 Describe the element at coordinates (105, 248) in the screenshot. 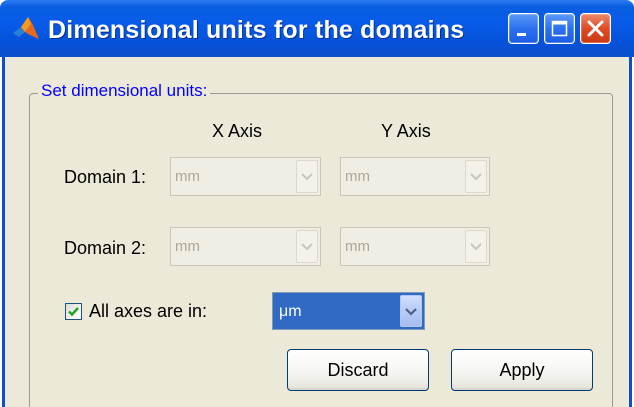

I see `domain-2-label: Domain 2:` at that location.